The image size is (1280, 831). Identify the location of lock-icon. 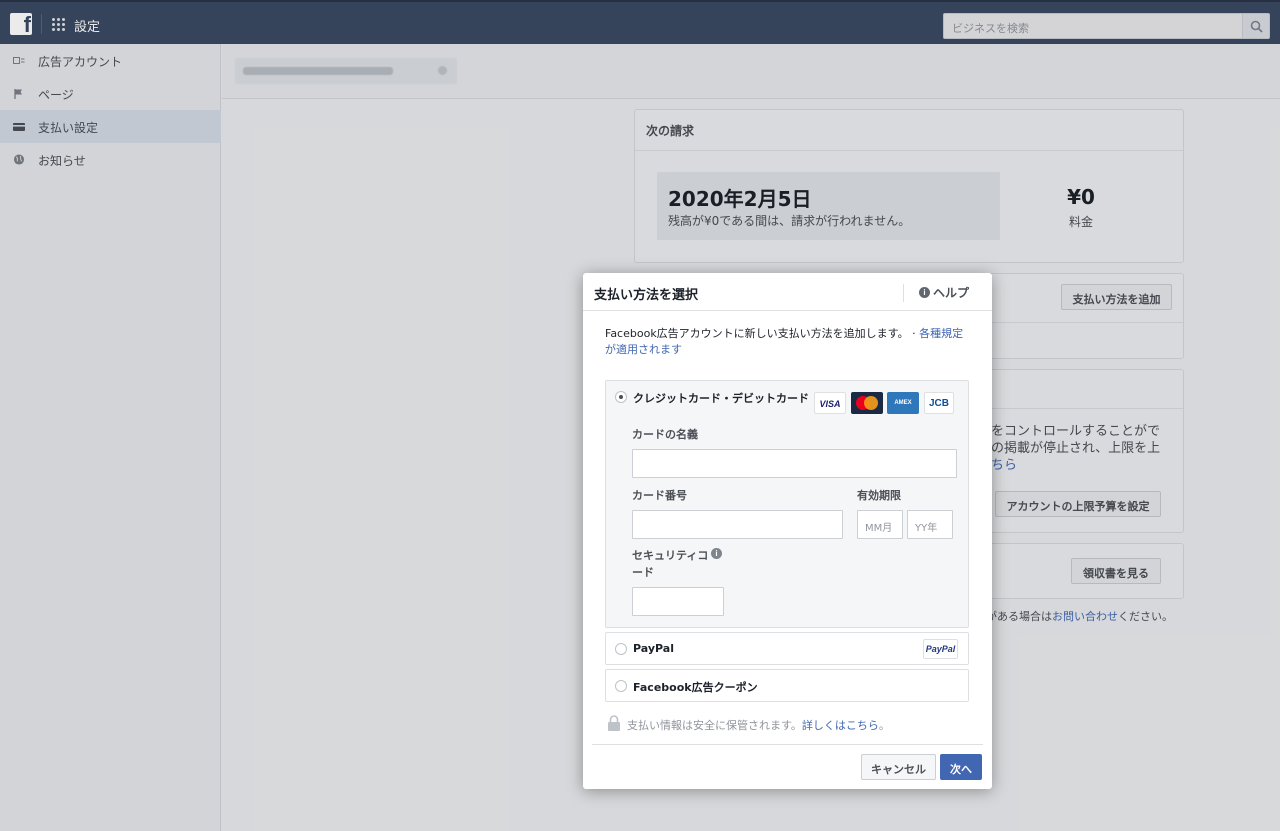
(614, 723).